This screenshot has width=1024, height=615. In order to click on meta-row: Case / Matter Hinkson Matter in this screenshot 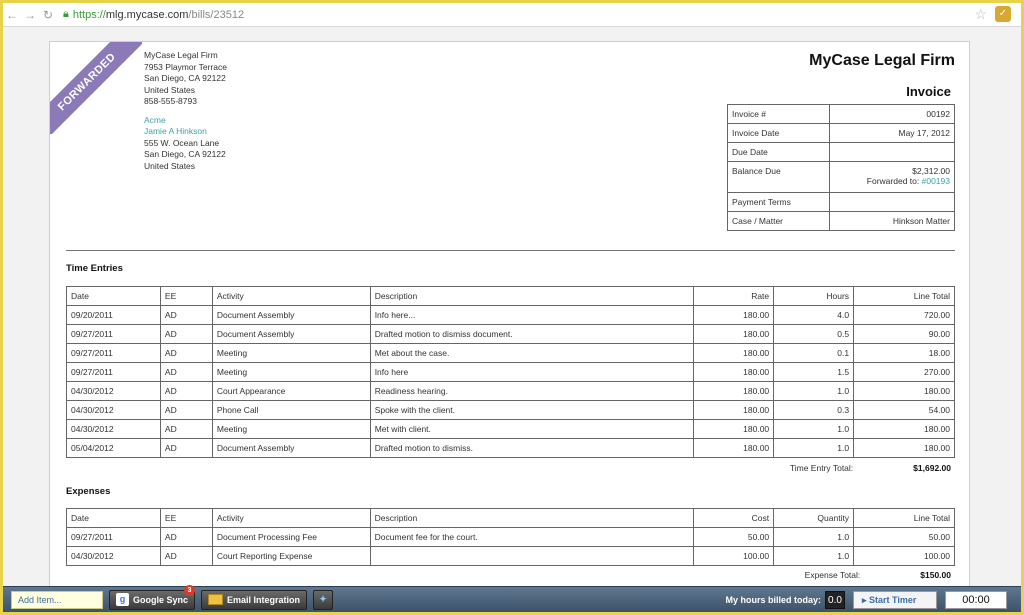, I will do `click(841, 221)`.